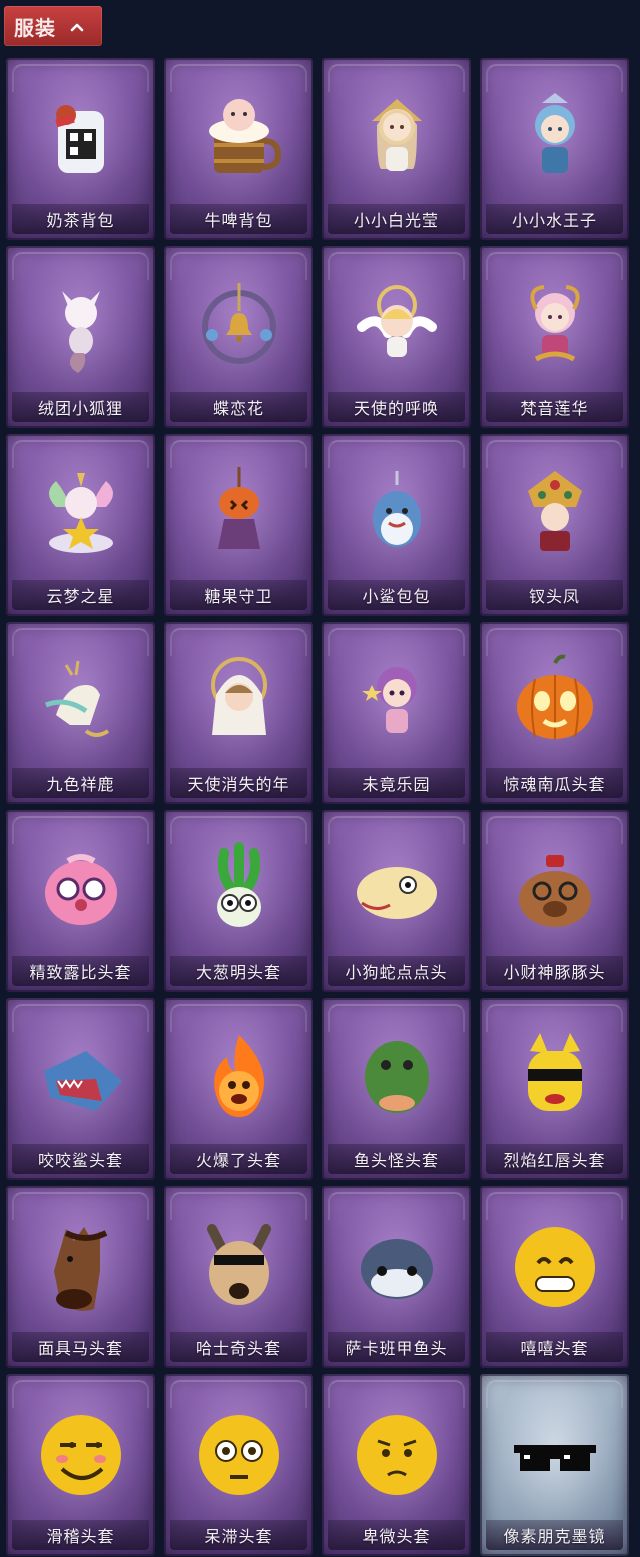 The image size is (640, 1557). What do you see at coordinates (396, 136) in the screenshot?
I see `white-light-doll-icon` at bounding box center [396, 136].